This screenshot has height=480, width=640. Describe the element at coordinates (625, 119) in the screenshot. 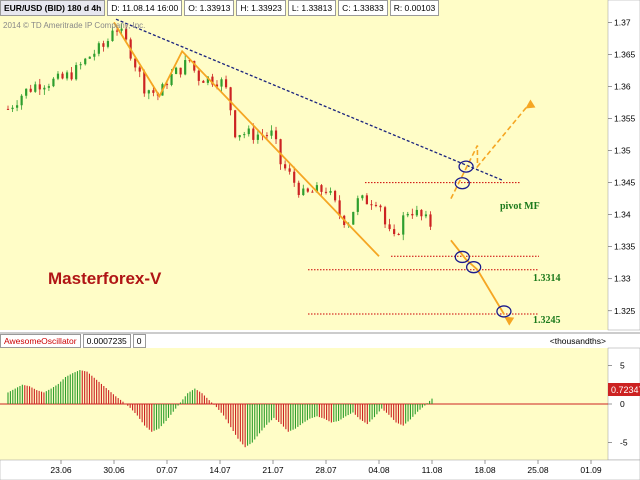

I see `price-tick-label: 1.355` at that location.